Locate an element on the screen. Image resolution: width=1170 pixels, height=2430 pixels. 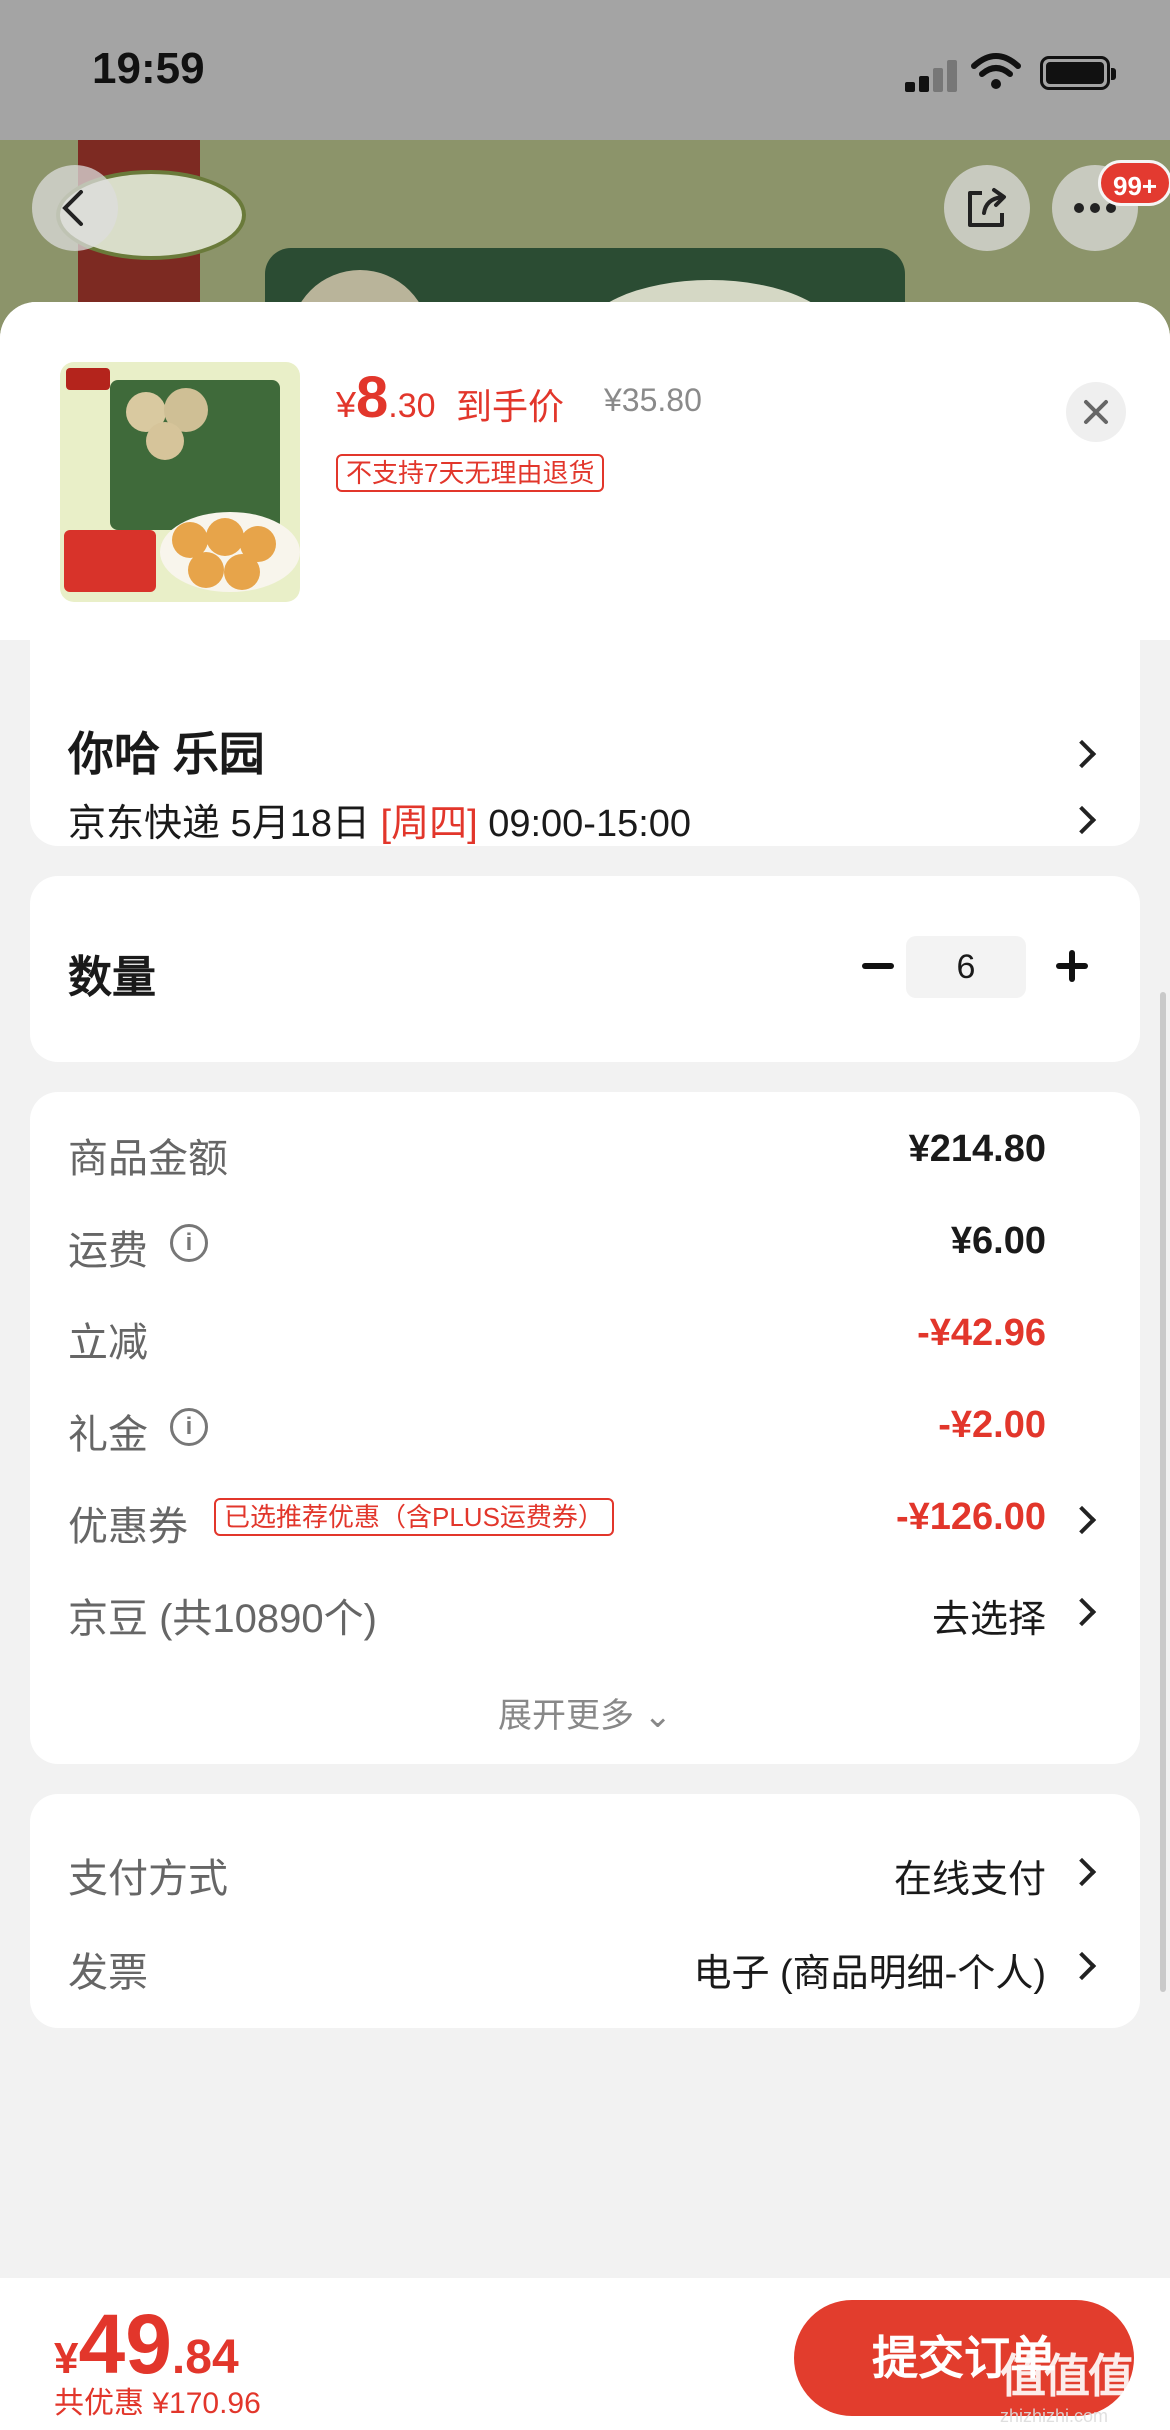
price-integer: 8 is located at coordinates (372, 397).